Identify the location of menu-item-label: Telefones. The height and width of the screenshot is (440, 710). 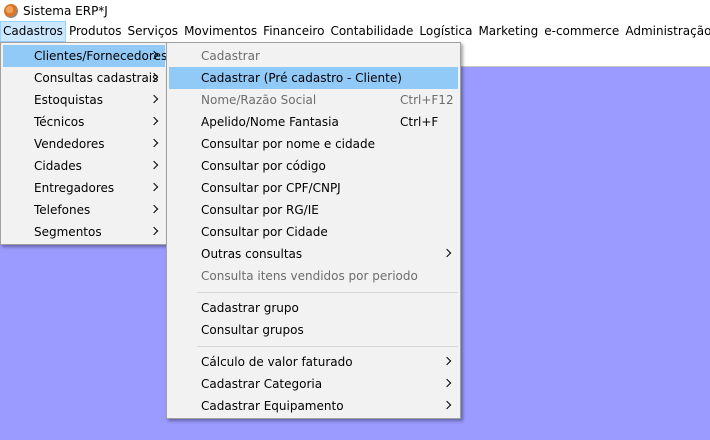
(62, 210).